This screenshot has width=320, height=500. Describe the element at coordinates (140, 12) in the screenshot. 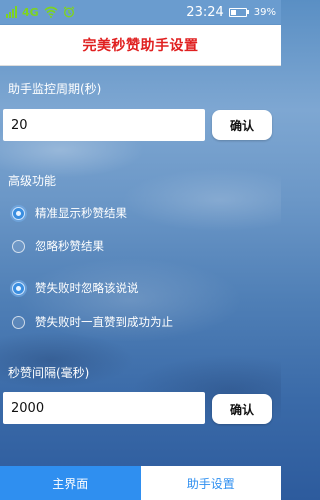

I see `status-bar: 4G 23:24 39%` at that location.